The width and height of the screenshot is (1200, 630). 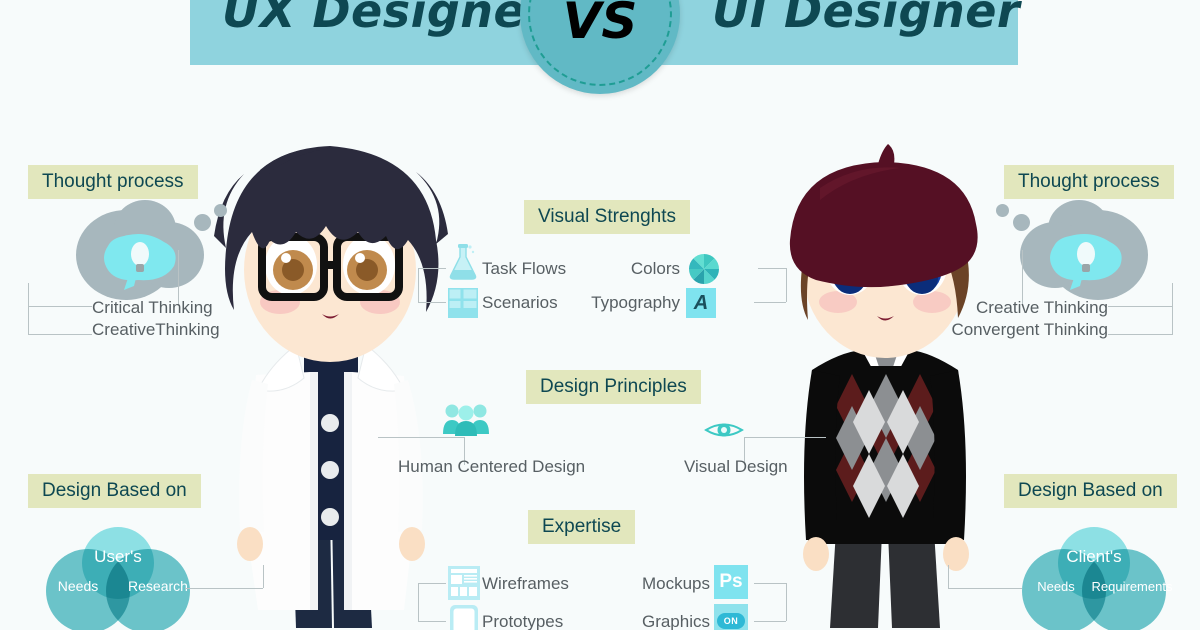 I want to click on venn-left-top-label: User's, so click(x=118, y=556).